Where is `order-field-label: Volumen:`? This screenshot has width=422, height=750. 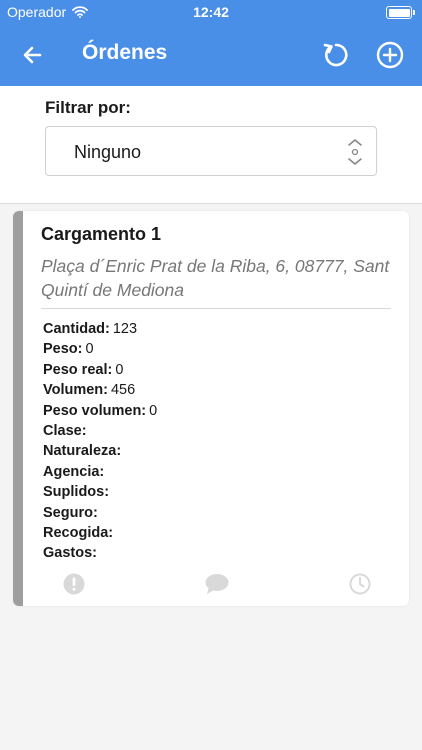 order-field-label: Volumen: is located at coordinates (75, 390).